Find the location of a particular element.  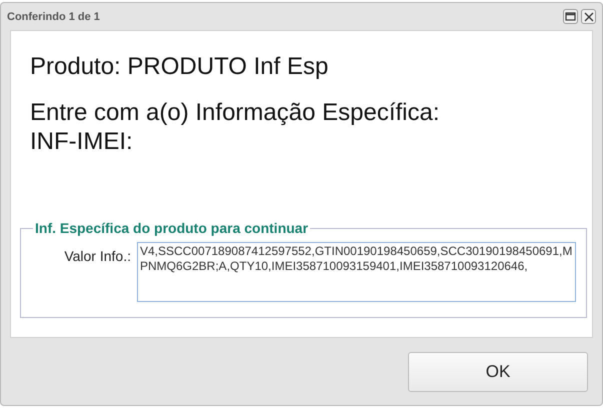

close-button is located at coordinates (588, 16).